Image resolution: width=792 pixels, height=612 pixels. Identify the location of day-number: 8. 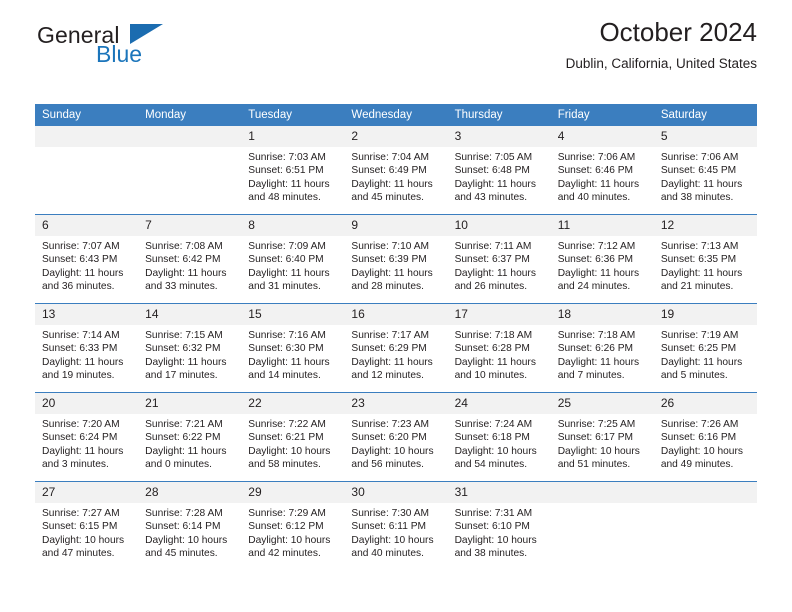
(293, 225).